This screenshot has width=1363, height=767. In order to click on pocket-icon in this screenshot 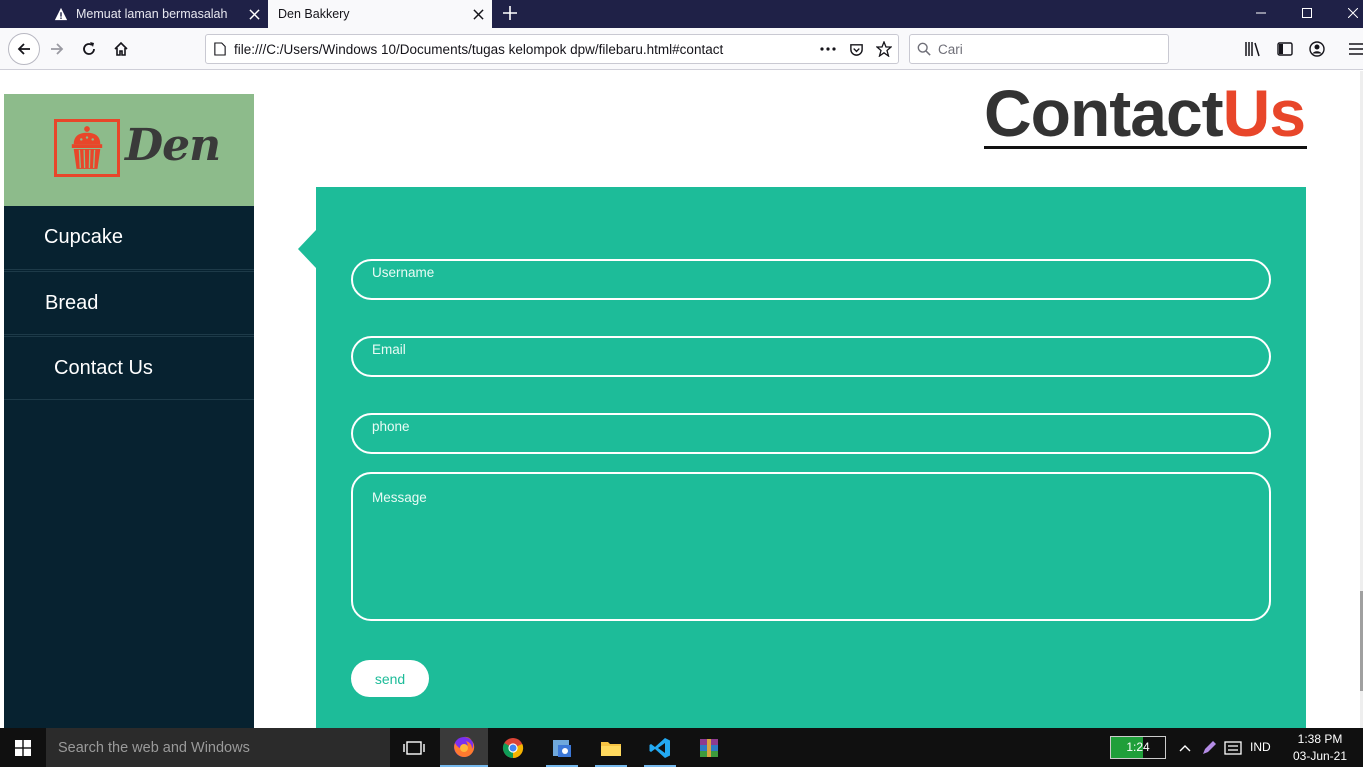, I will do `click(856, 49)`.